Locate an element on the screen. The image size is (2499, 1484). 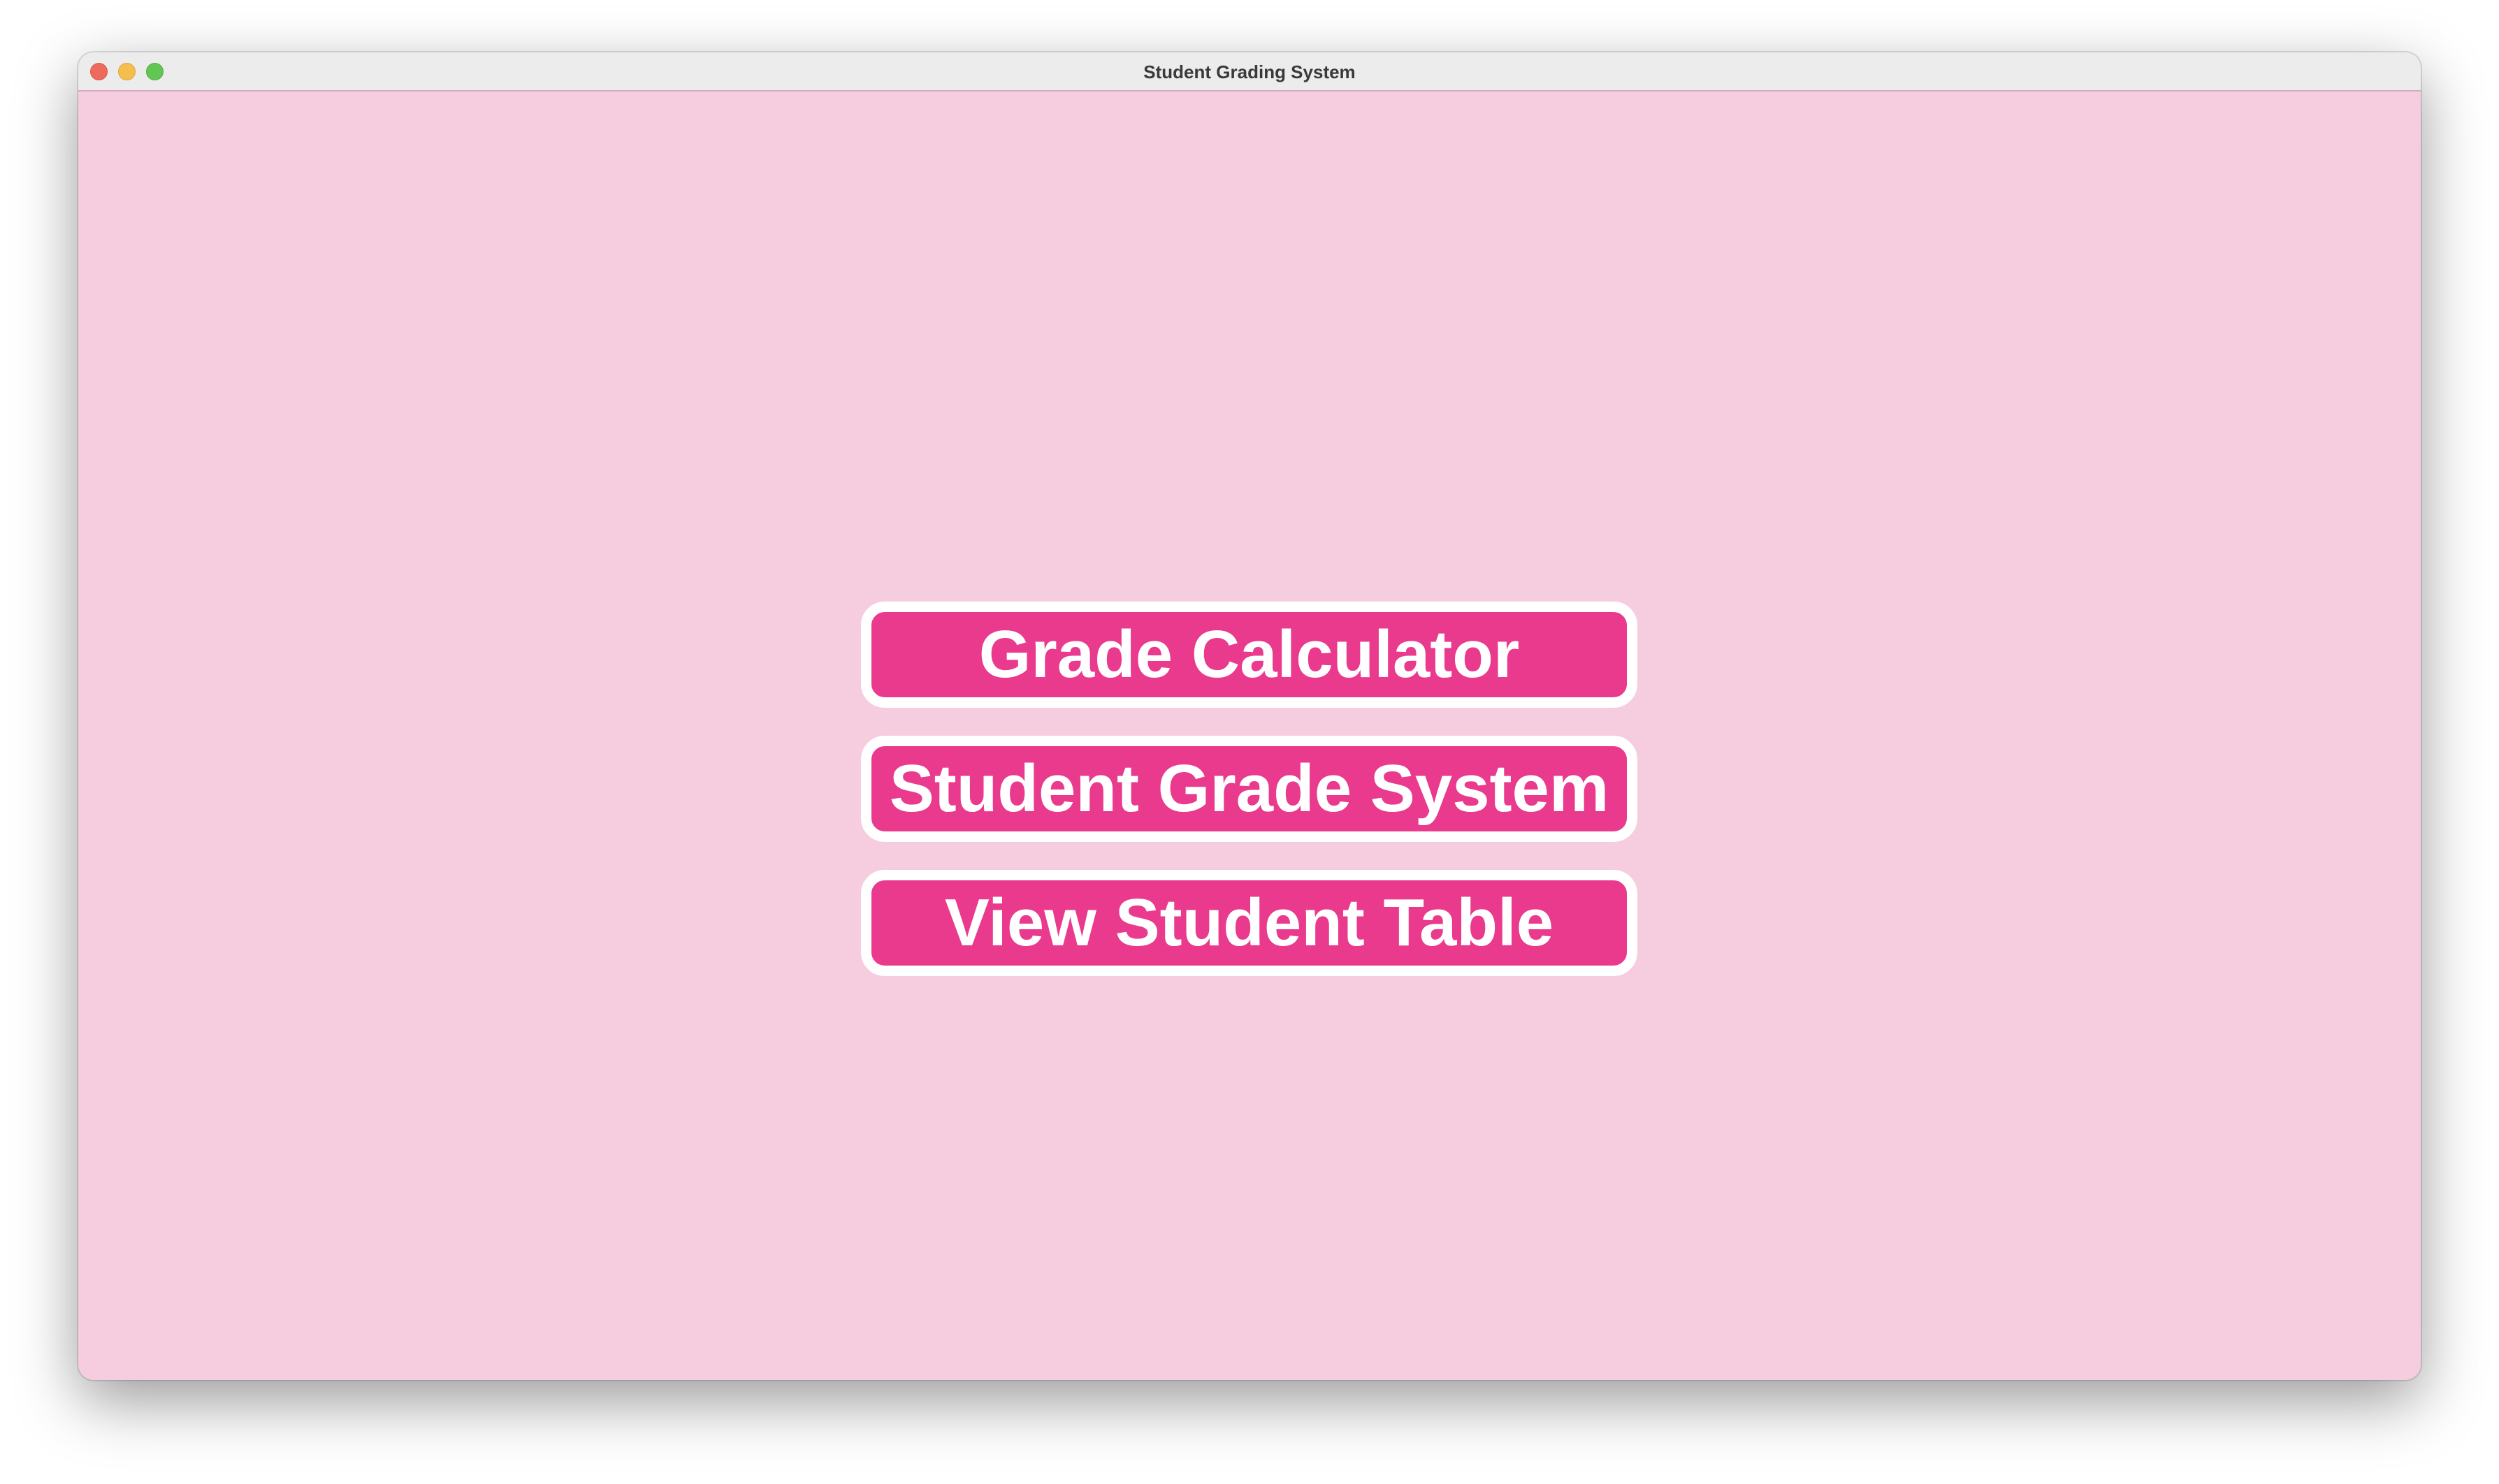
title-bar: Student Grading System is located at coordinates (1249, 72).